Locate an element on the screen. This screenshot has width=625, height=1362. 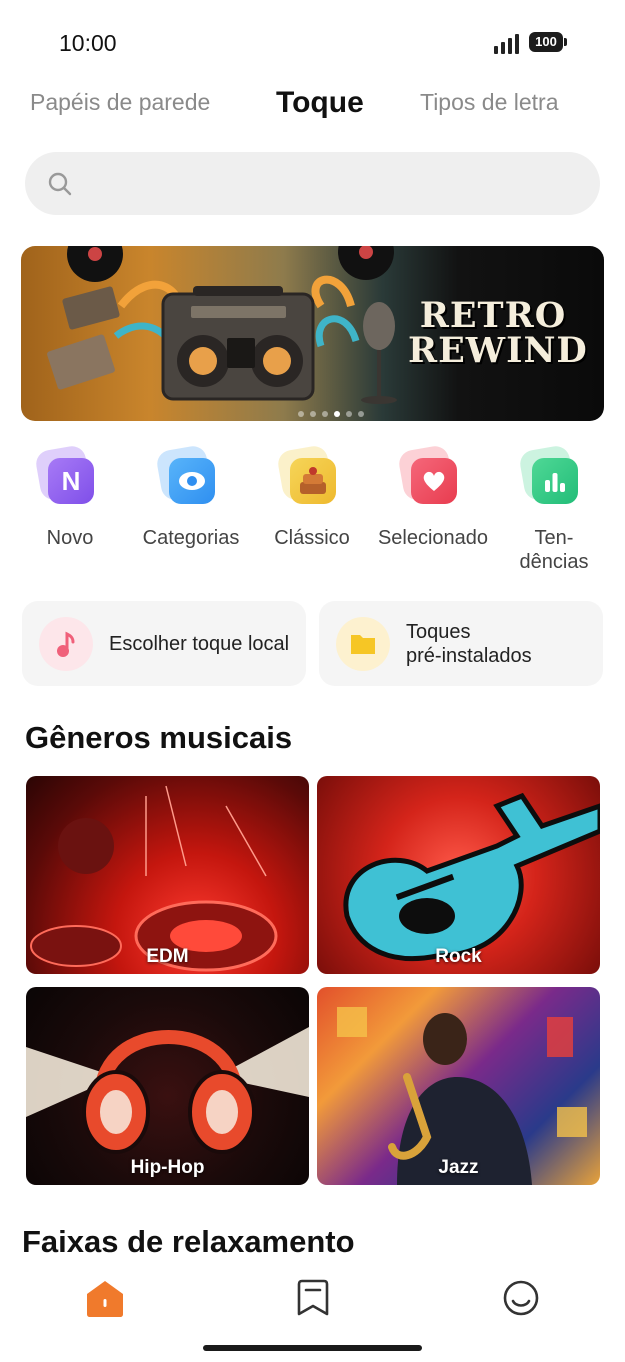
rock-artwork is located at coordinates (471, 877).